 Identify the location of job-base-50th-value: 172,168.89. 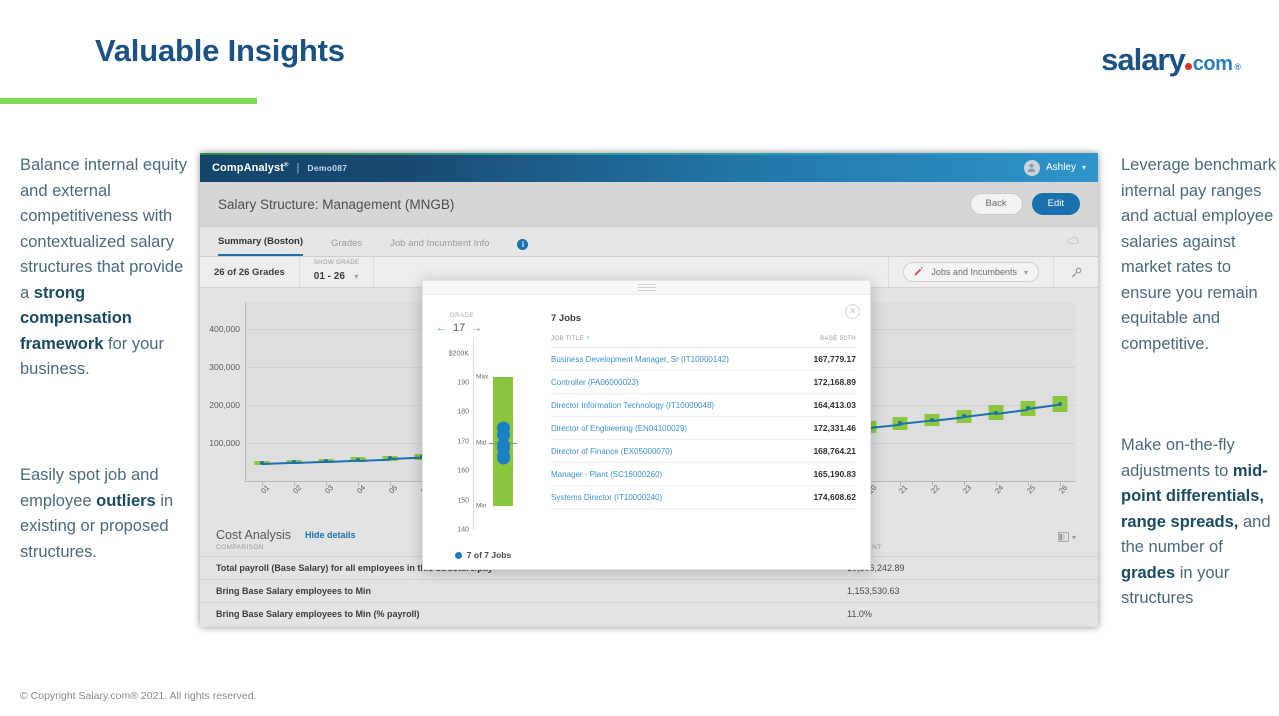
(826, 382).